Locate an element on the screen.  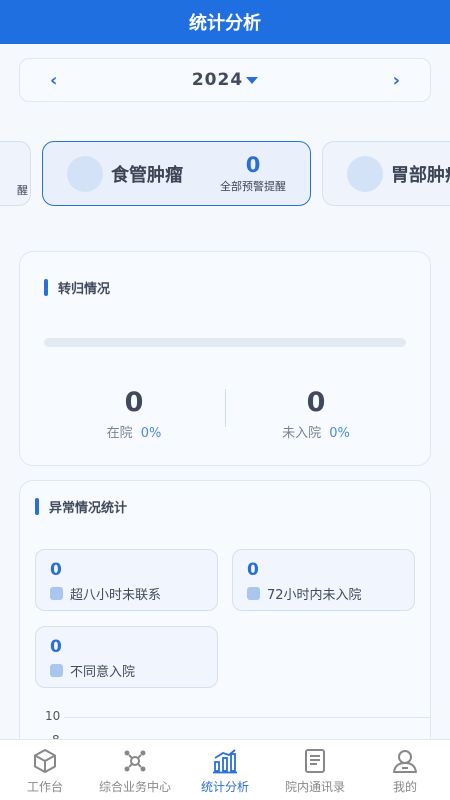
page-header: 统计分析 is located at coordinates (225, 22).